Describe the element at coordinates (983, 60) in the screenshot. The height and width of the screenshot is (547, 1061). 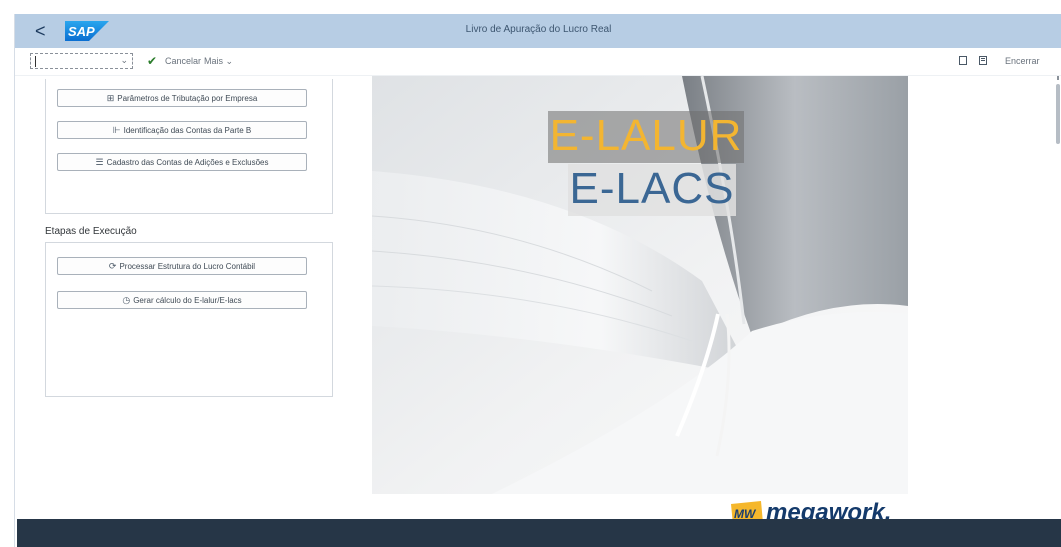
I see `layout-icon` at that location.